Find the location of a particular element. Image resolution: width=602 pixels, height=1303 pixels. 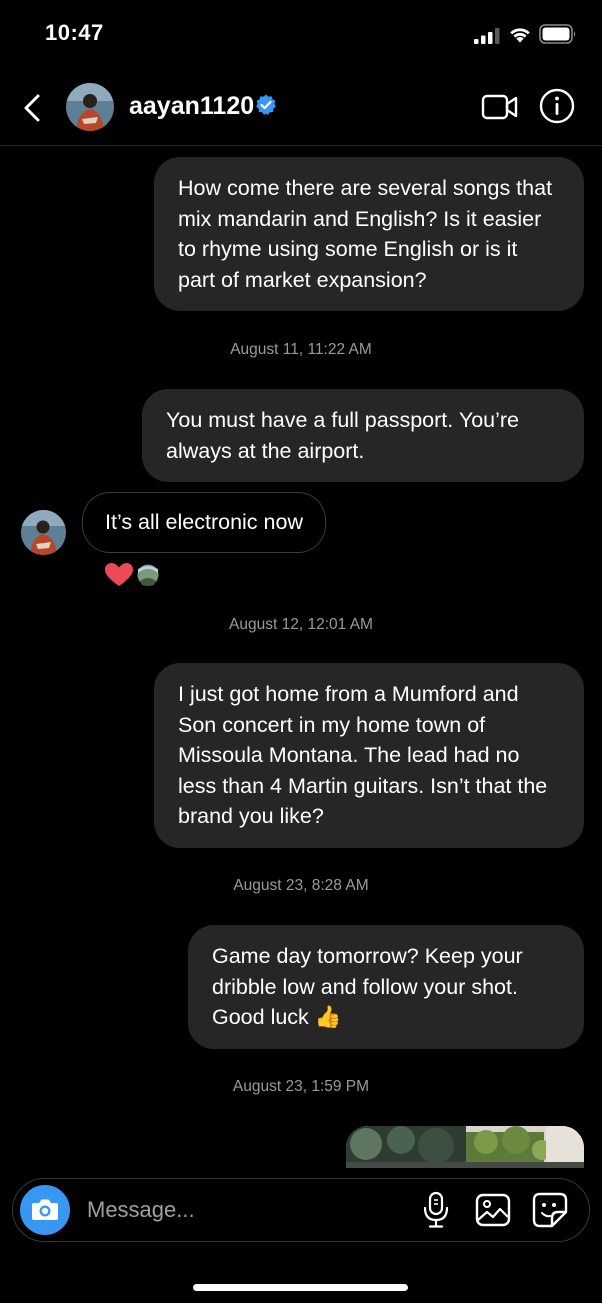

video-call-icon is located at coordinates (500, 107).